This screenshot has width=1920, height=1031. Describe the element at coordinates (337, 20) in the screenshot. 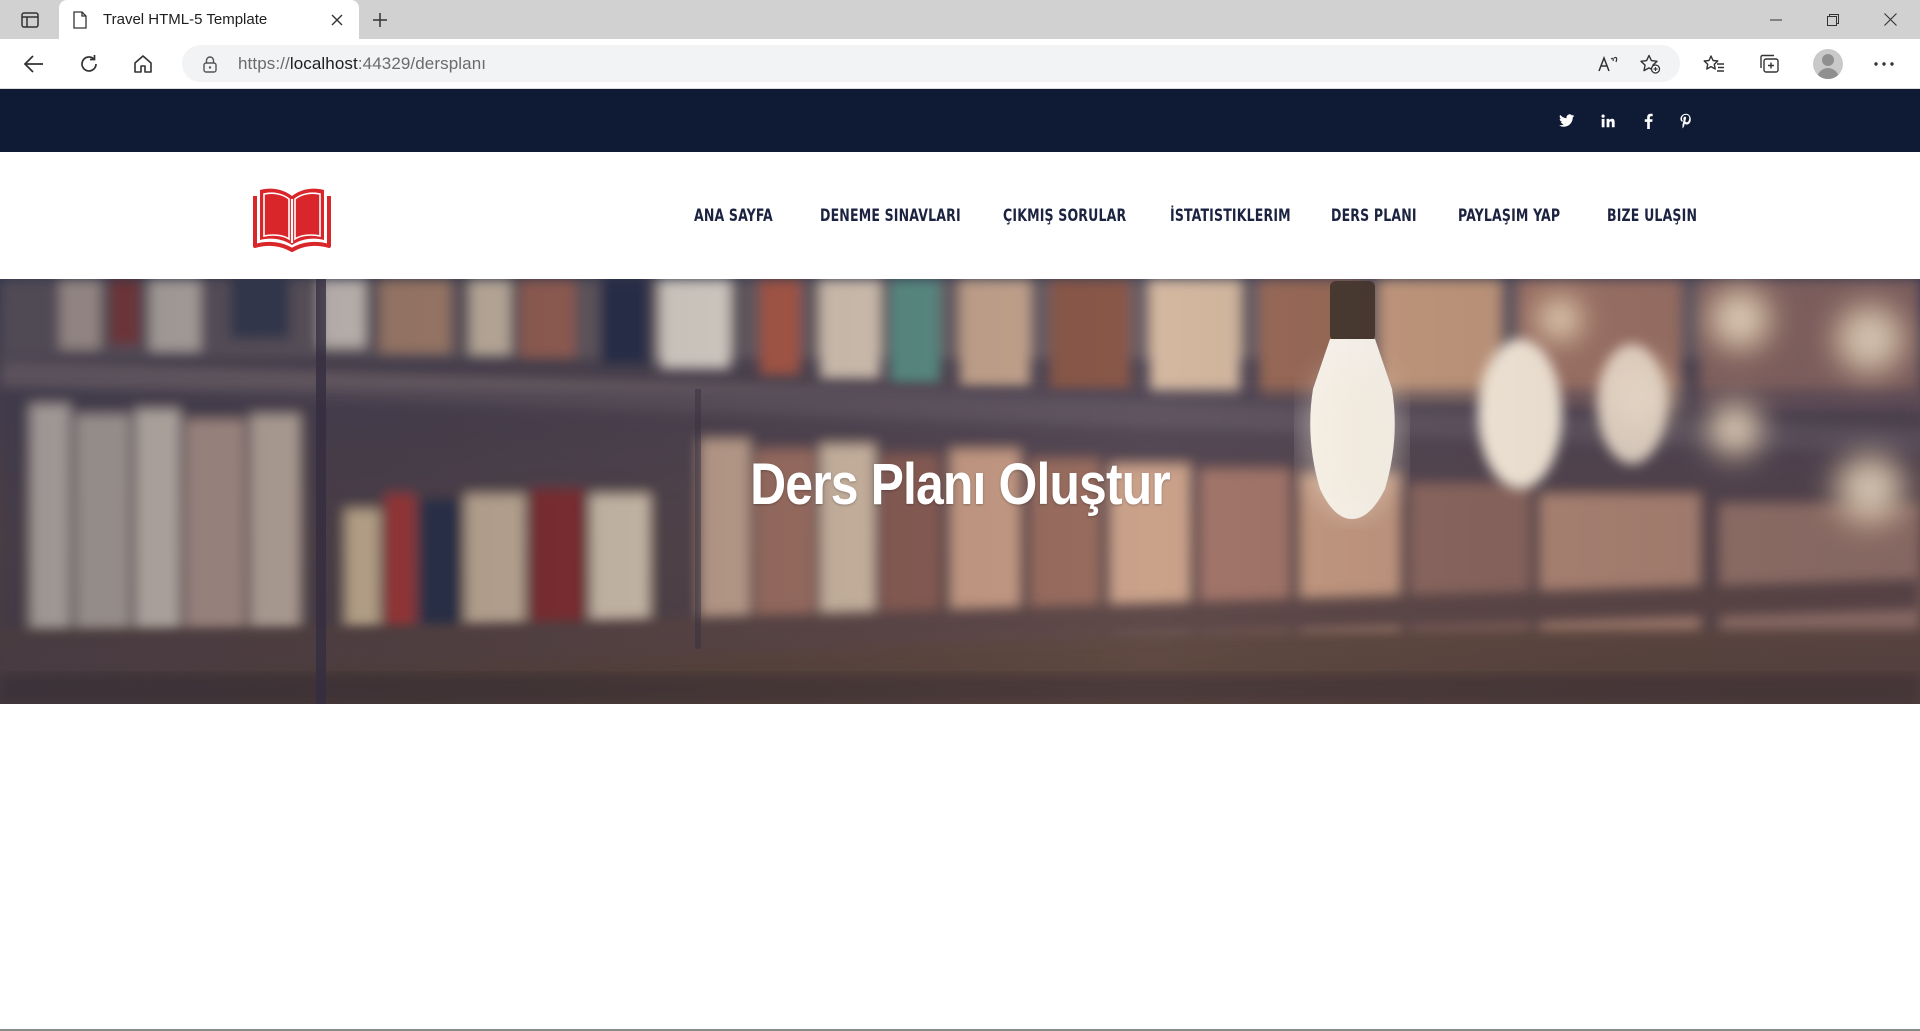

I see `close-tab-icon` at that location.